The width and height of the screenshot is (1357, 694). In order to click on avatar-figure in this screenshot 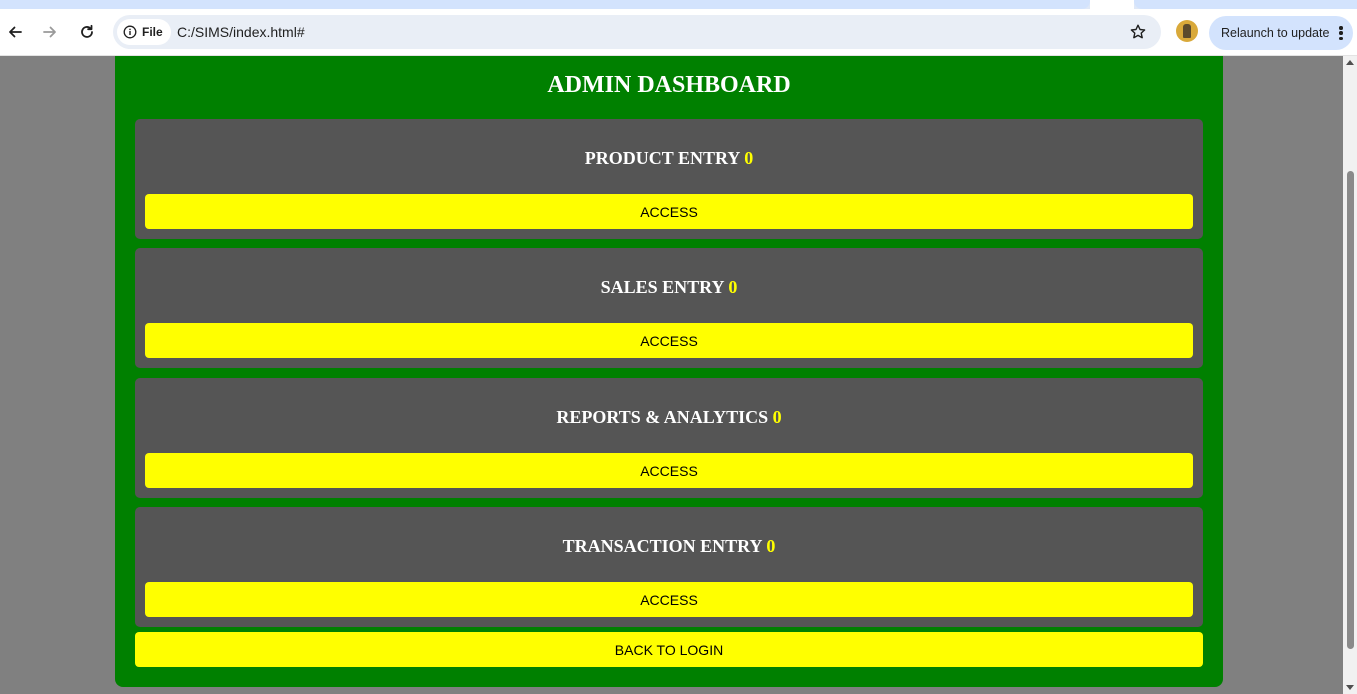, I will do `click(1187, 31)`.